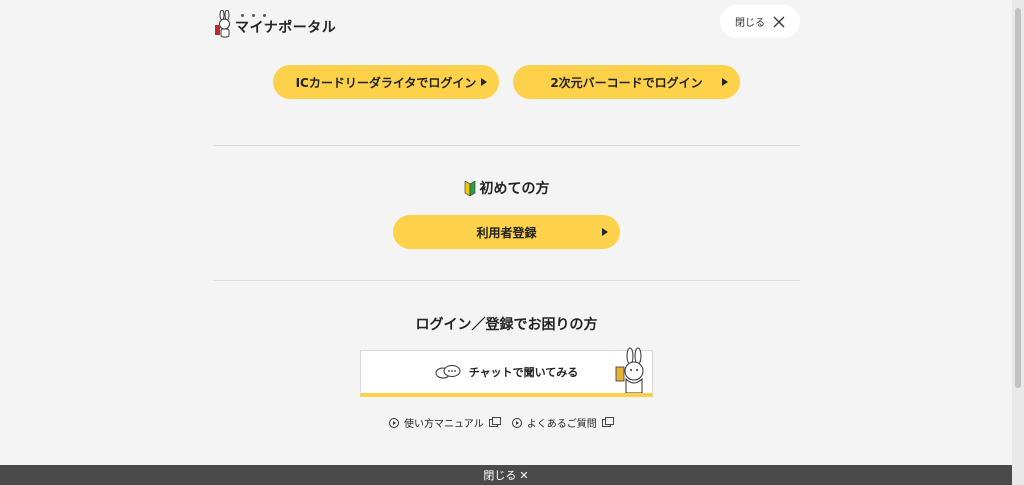  I want to click on close-icon: ✕, so click(524, 475).